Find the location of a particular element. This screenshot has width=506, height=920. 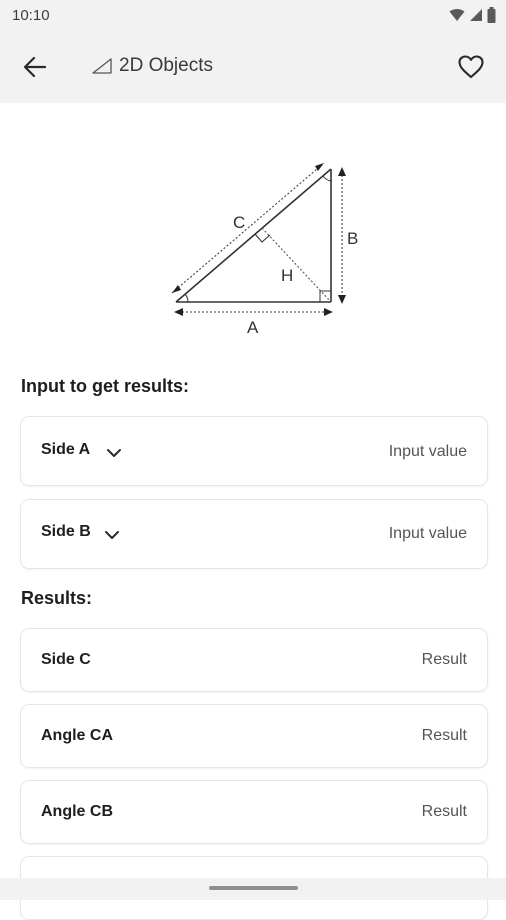

result-value-angle-ca: Result is located at coordinates (444, 735).